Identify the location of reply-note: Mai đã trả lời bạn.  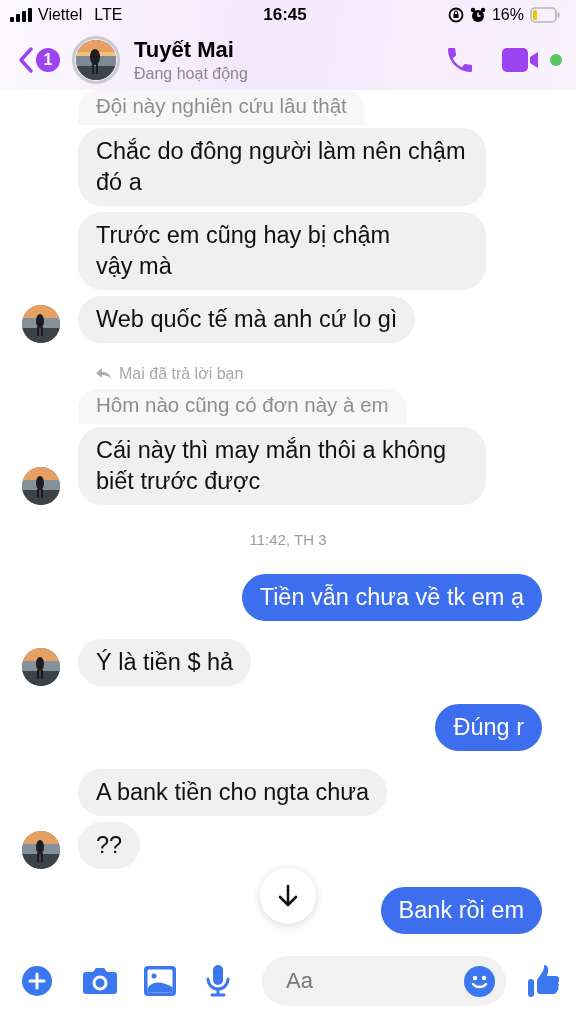
(181, 374).